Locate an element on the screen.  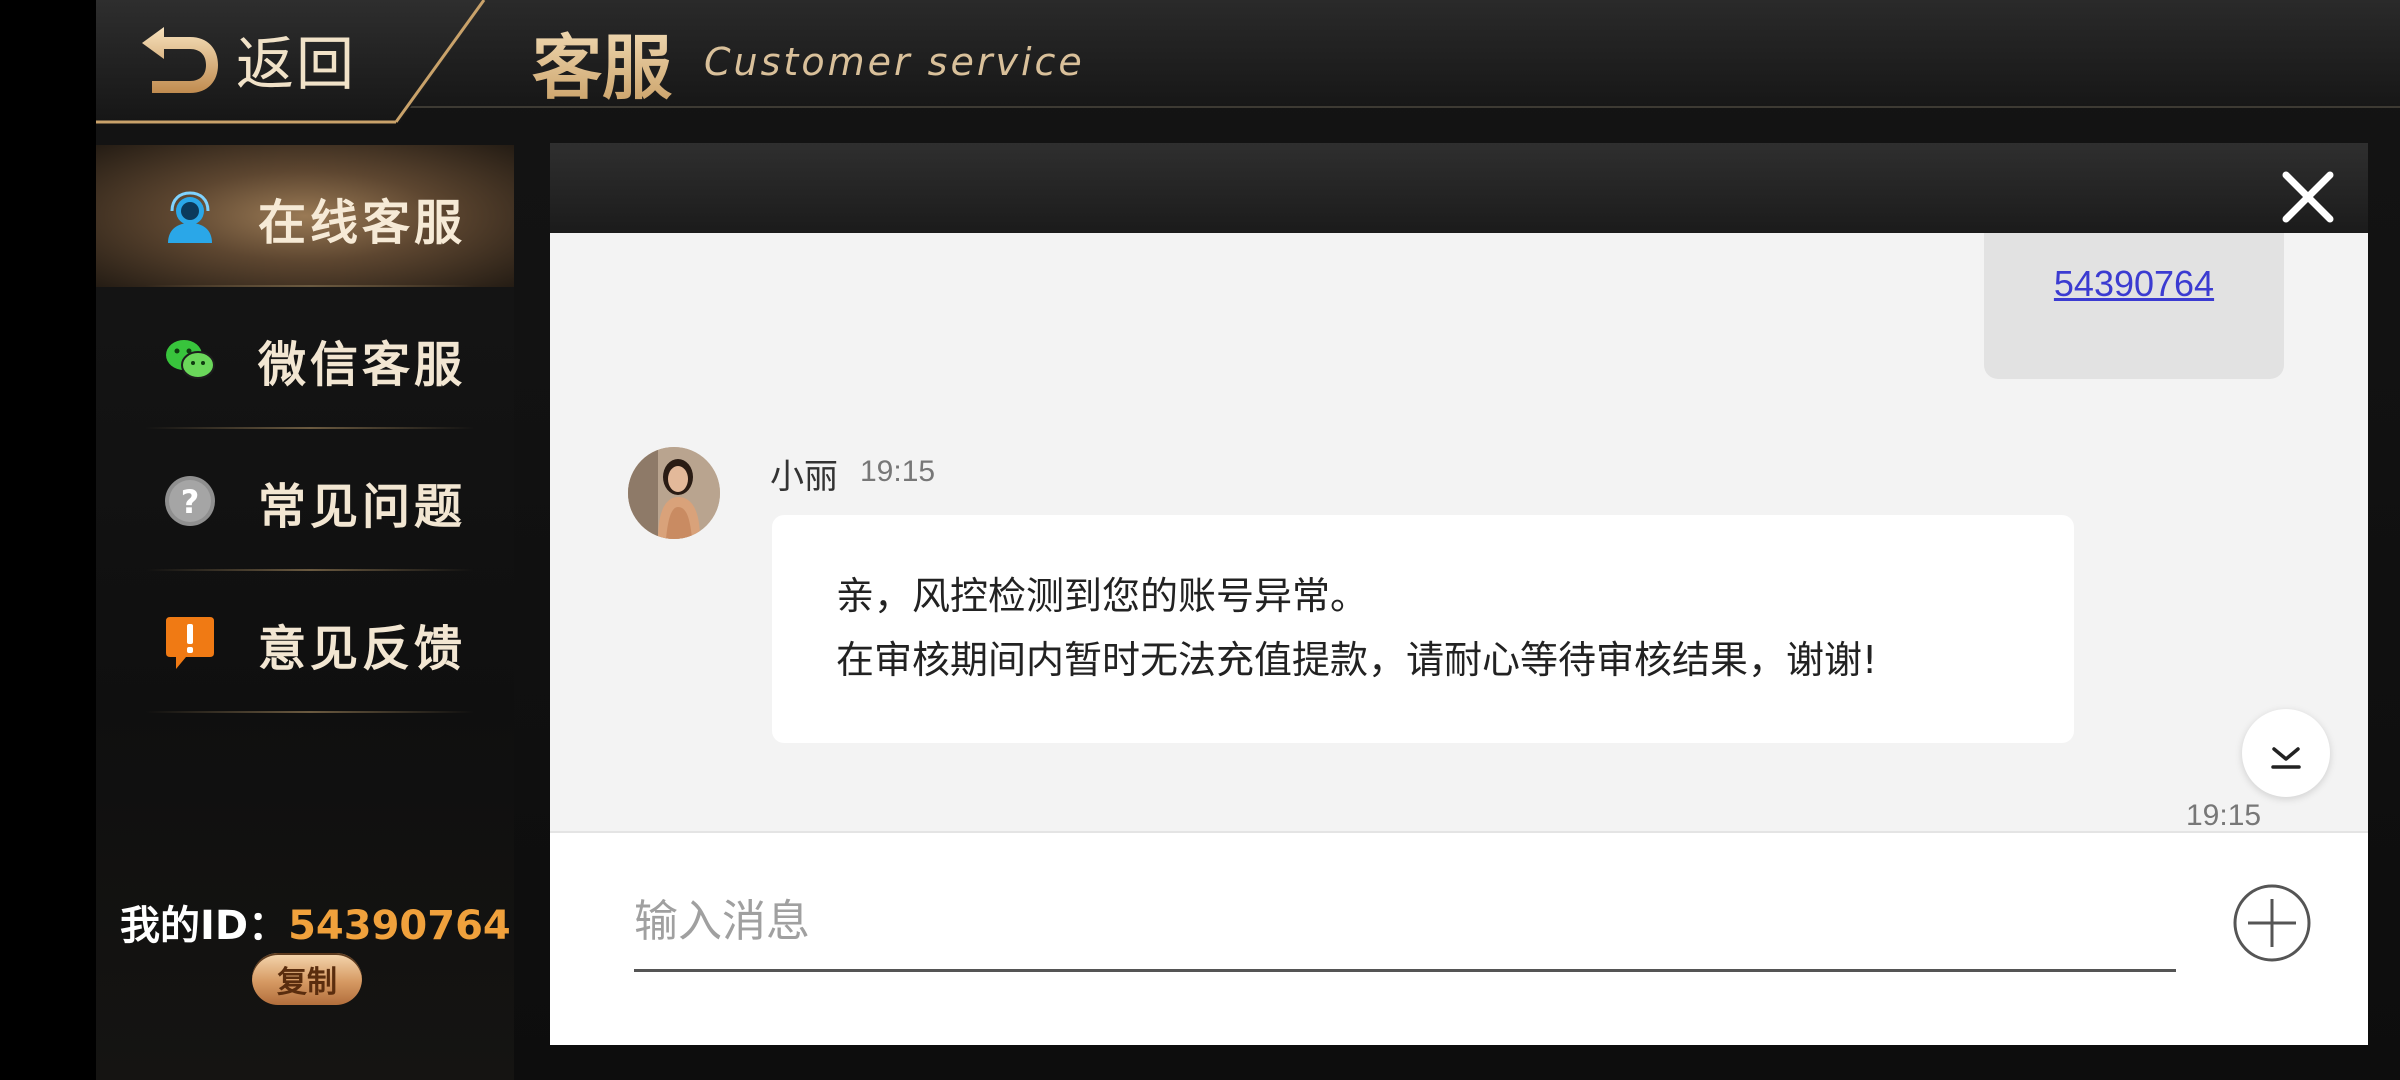
page-subtitle: Customer service is located at coordinates (894, 62).